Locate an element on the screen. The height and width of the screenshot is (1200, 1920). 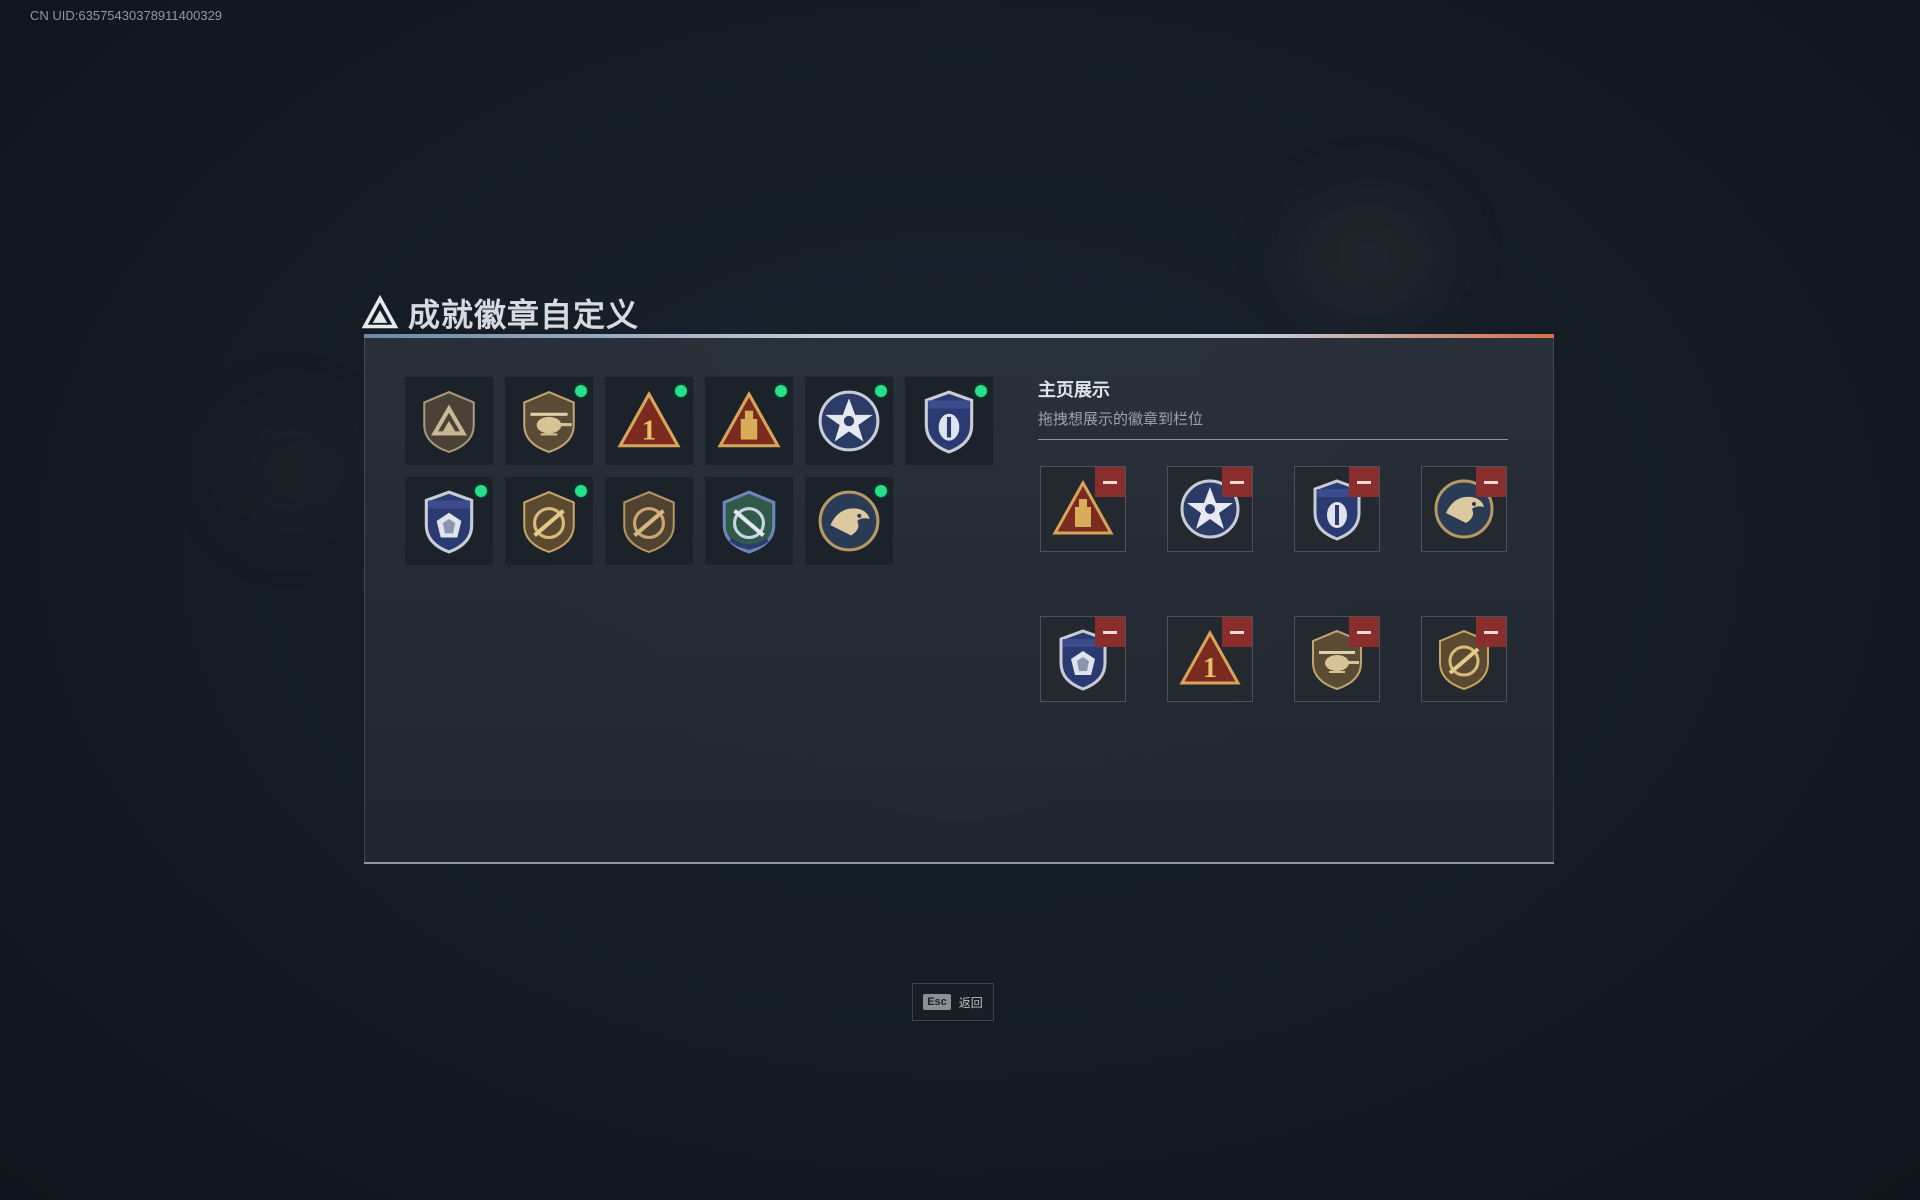
helicopter-shield-badge-icon is located at coordinates (549, 422).